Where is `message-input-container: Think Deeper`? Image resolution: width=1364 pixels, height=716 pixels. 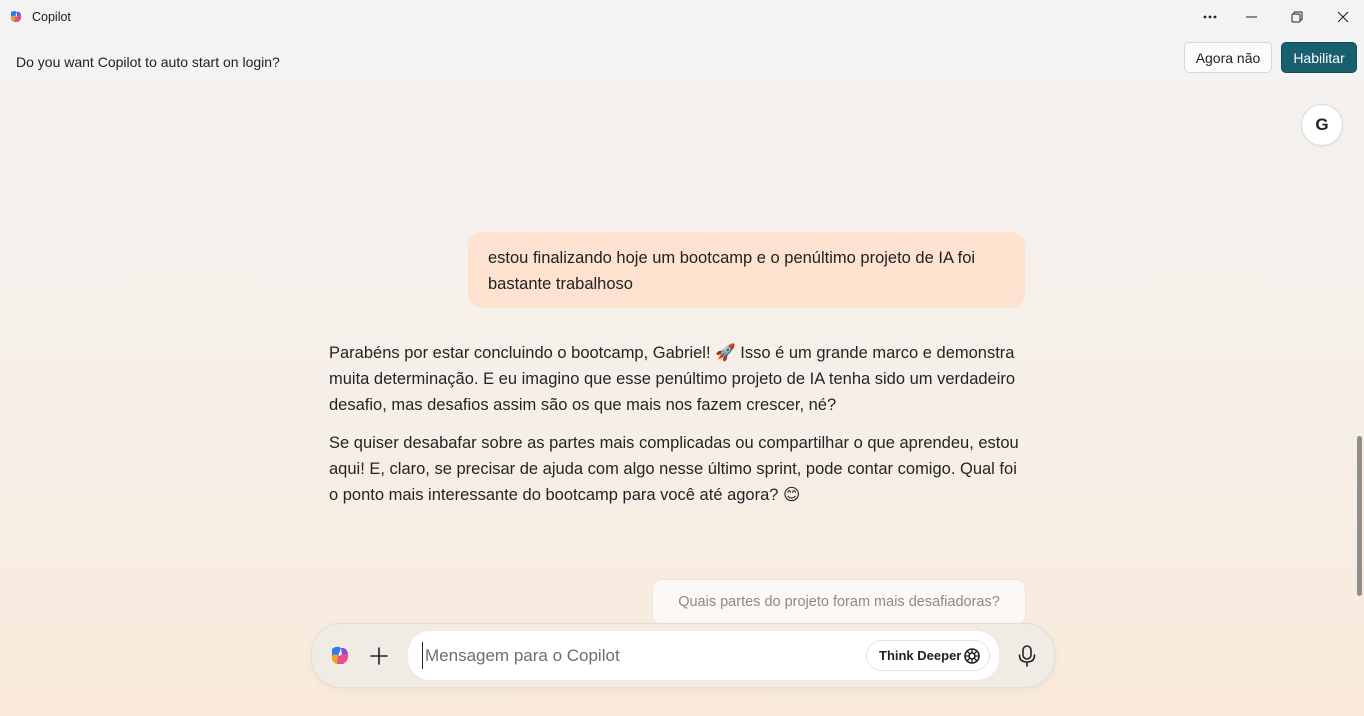 message-input-container: Think Deeper is located at coordinates (703, 655).